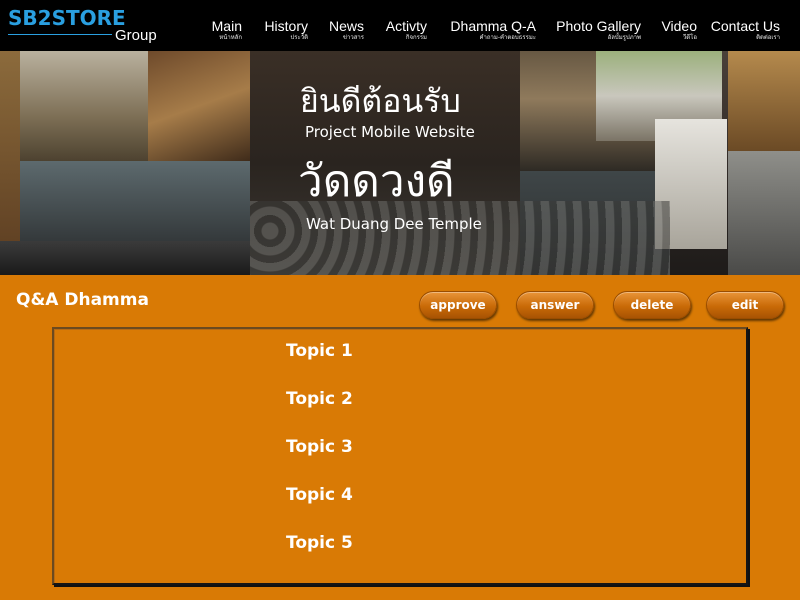  I want to click on nav-sublabel: คำถาม-คำตอบธรรมะ, so click(507, 37).